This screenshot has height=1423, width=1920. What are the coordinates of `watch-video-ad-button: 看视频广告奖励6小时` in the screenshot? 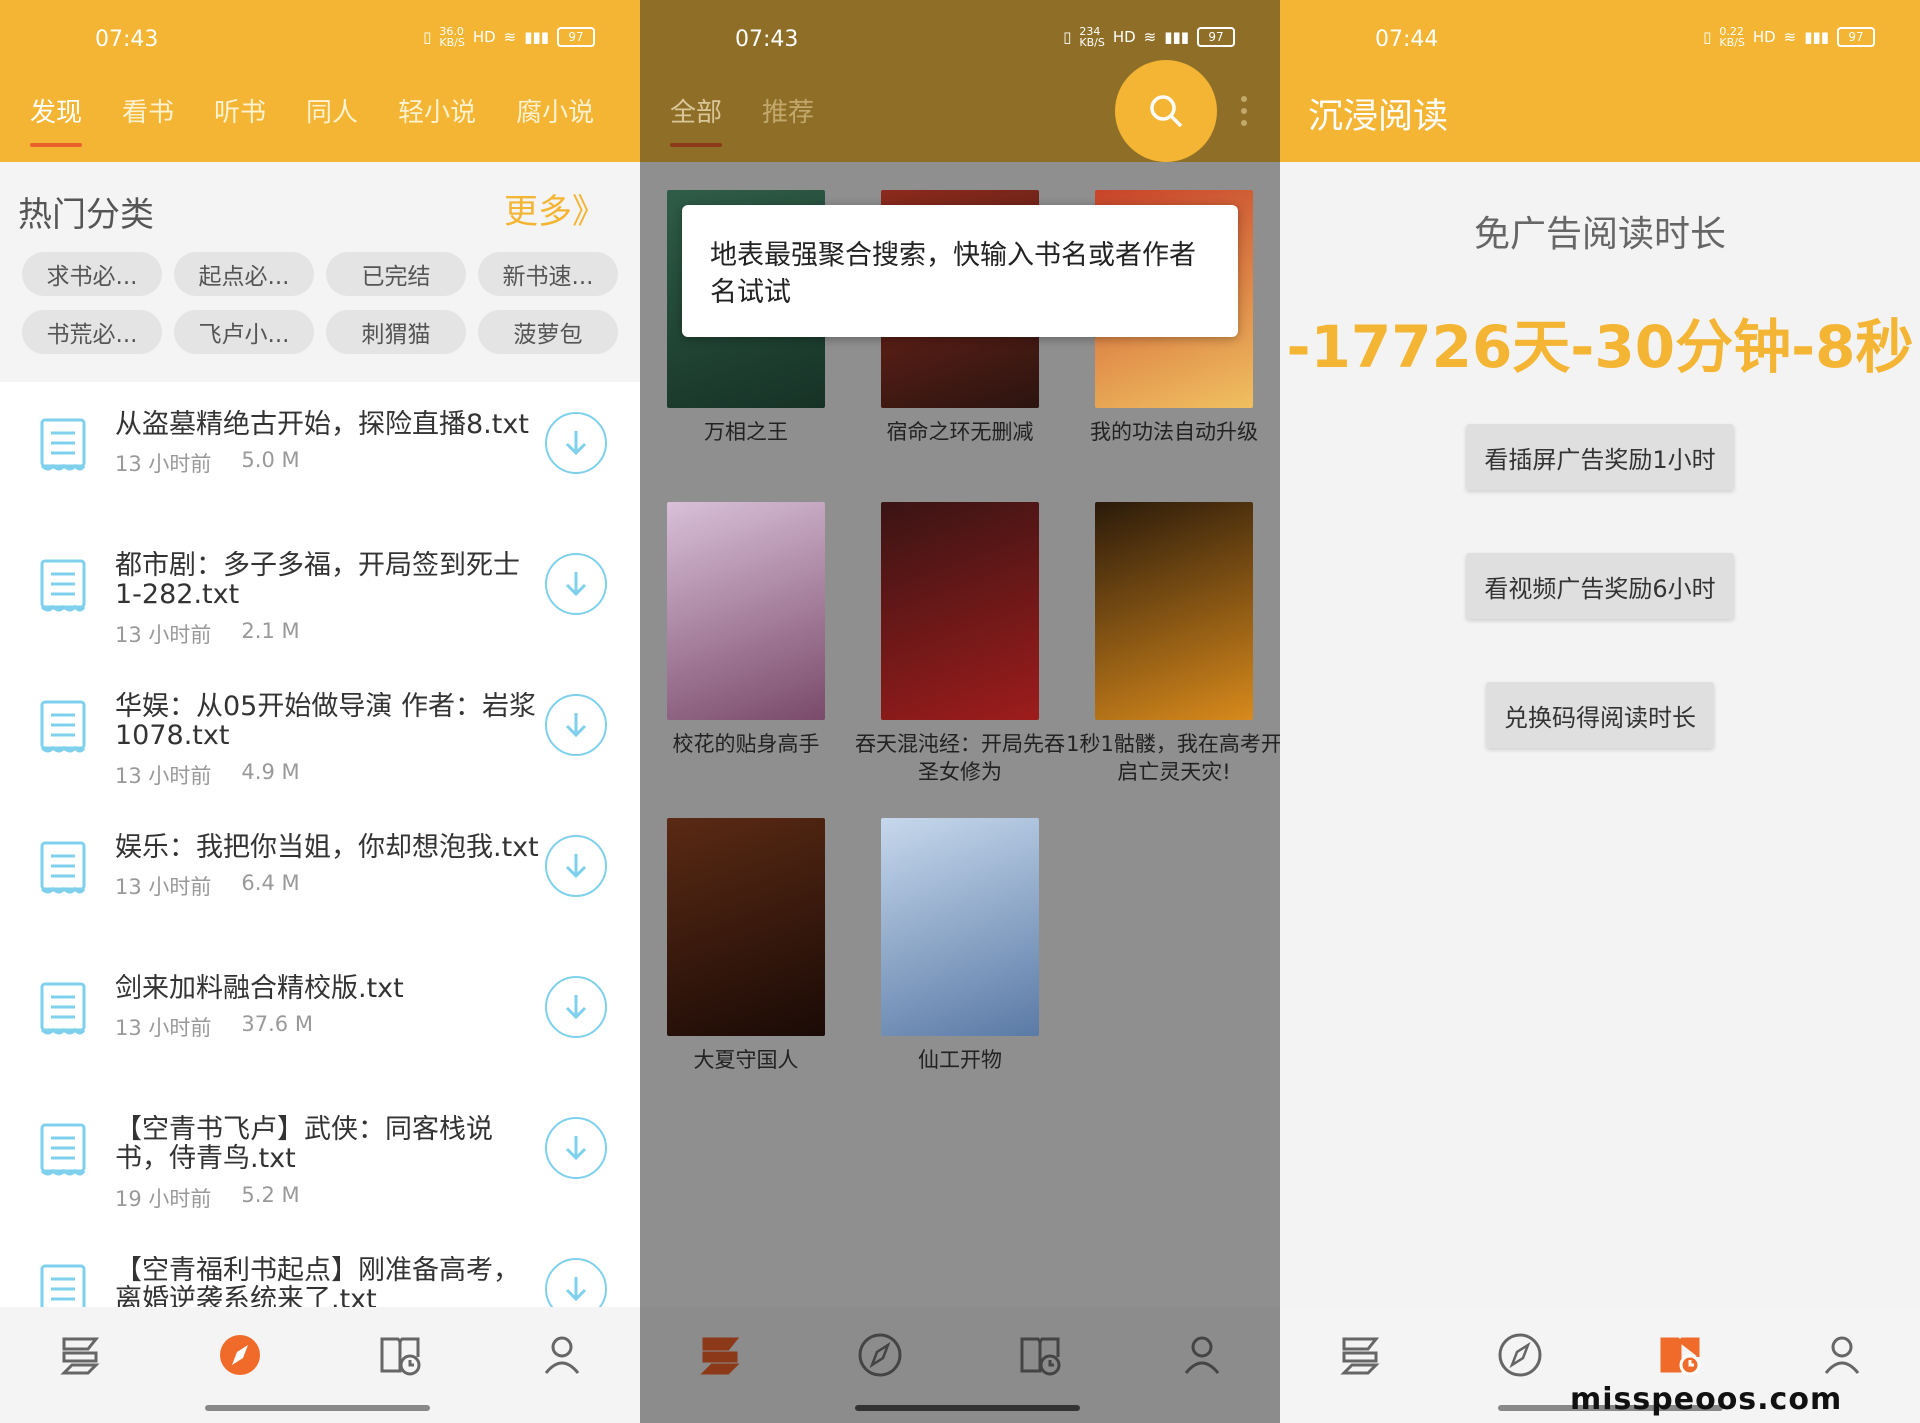 It's located at (1600, 586).